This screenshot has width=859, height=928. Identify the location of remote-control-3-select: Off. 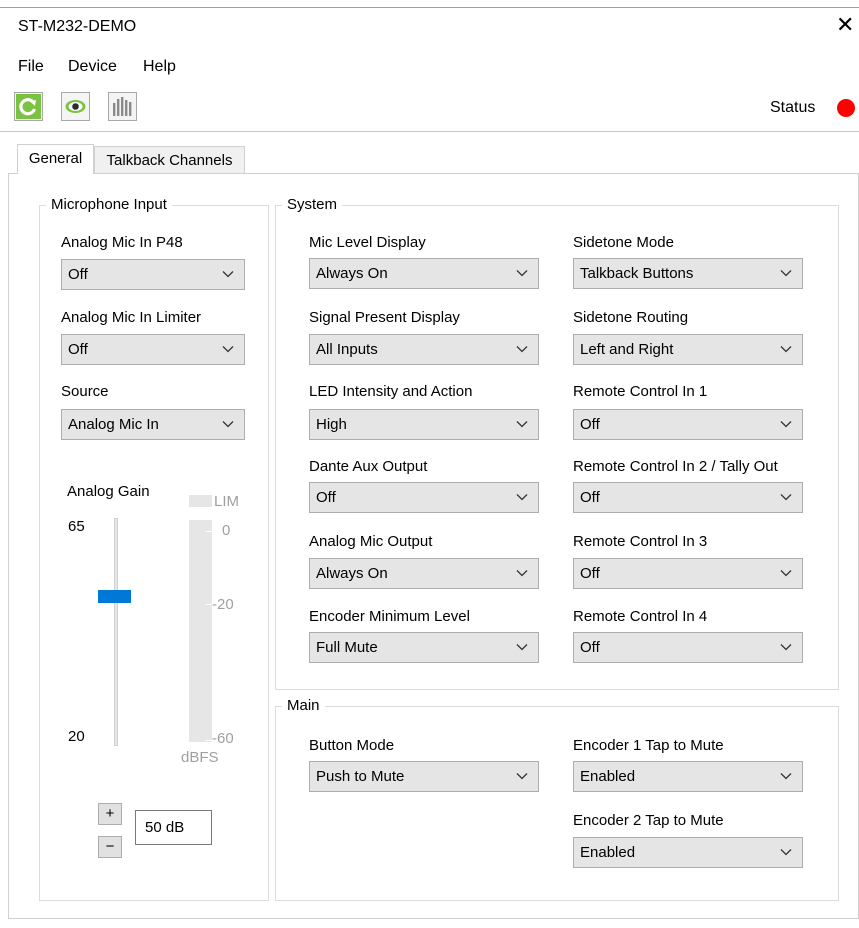
(688, 573).